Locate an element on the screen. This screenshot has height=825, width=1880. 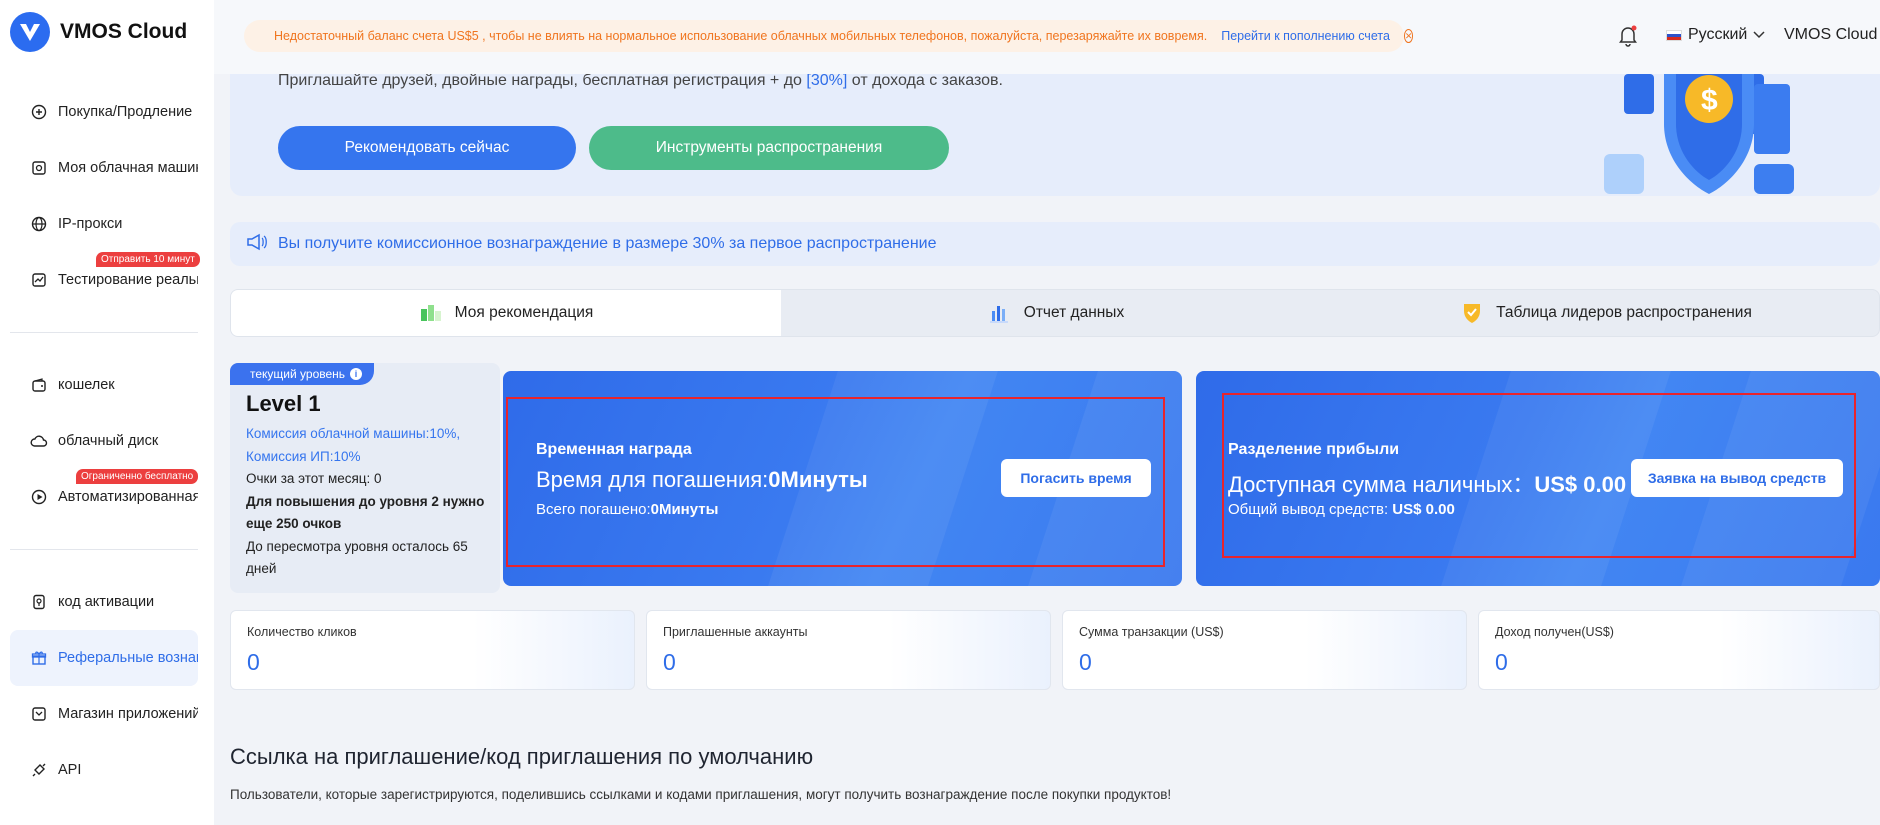
user-menu: VMOS Cloud is located at coordinates (1830, 35).